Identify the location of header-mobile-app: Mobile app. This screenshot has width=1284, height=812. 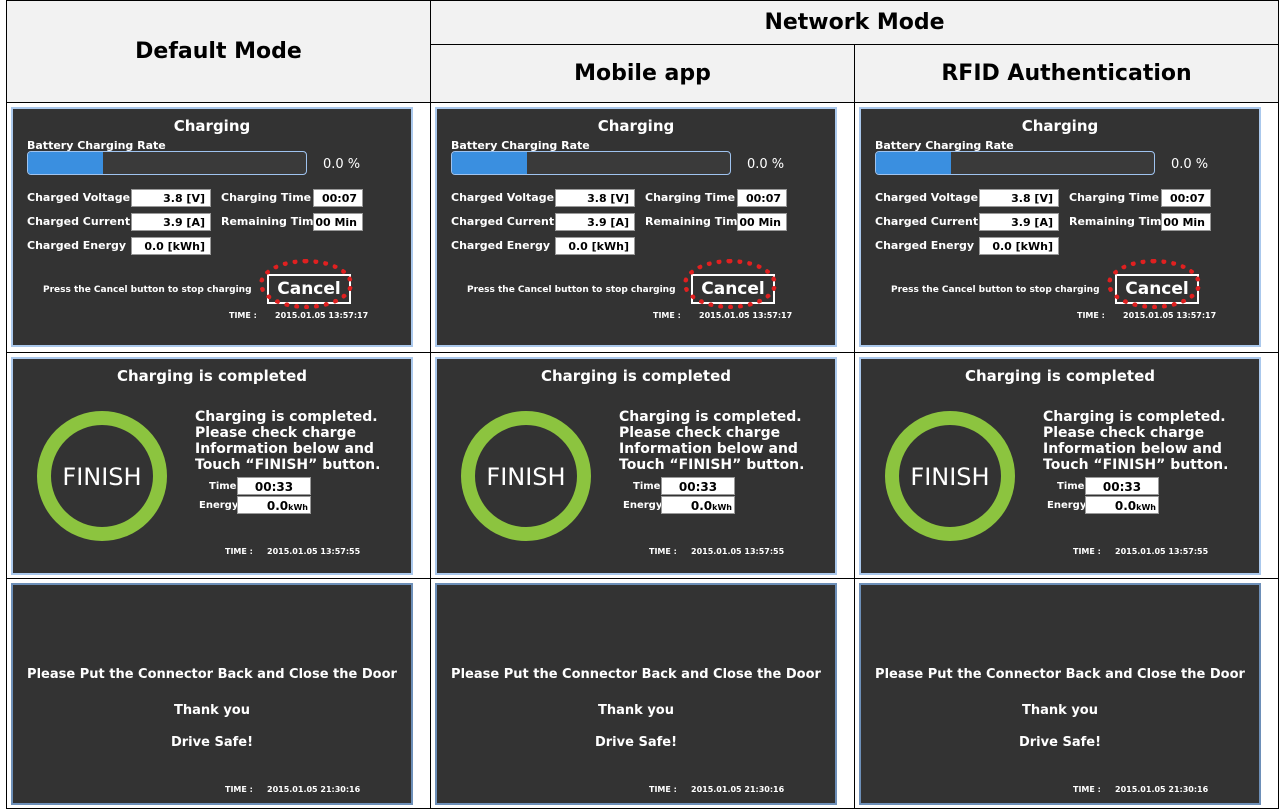
(642, 73).